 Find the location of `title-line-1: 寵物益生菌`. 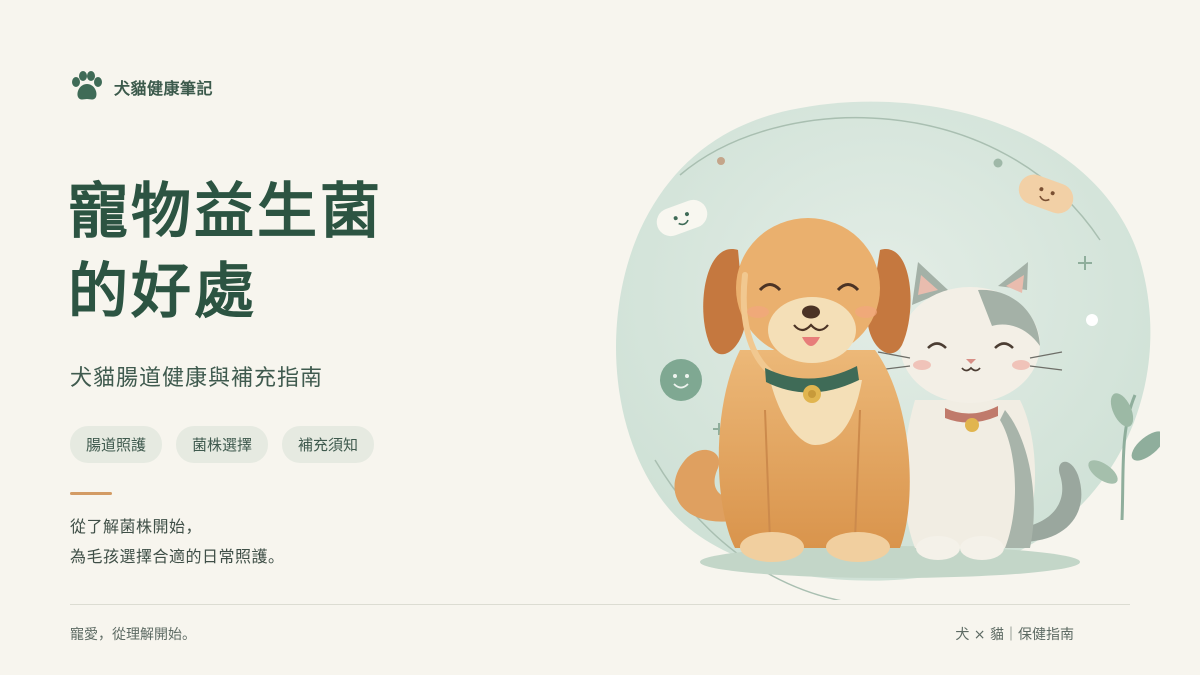

title-line-1: 寵物益生菌 is located at coordinates (225, 212).